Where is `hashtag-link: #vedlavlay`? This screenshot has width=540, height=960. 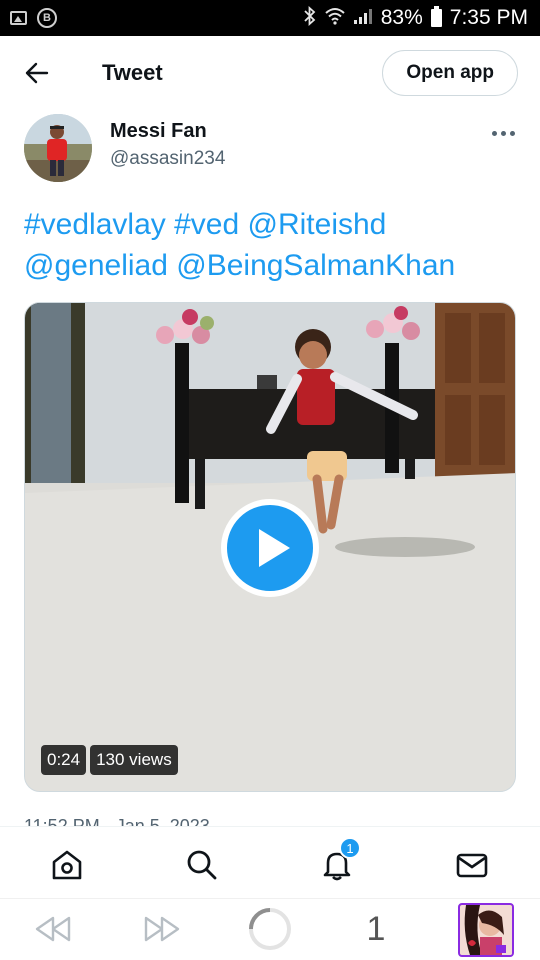
hashtag-link: #vedlavlay is located at coordinates (95, 224).